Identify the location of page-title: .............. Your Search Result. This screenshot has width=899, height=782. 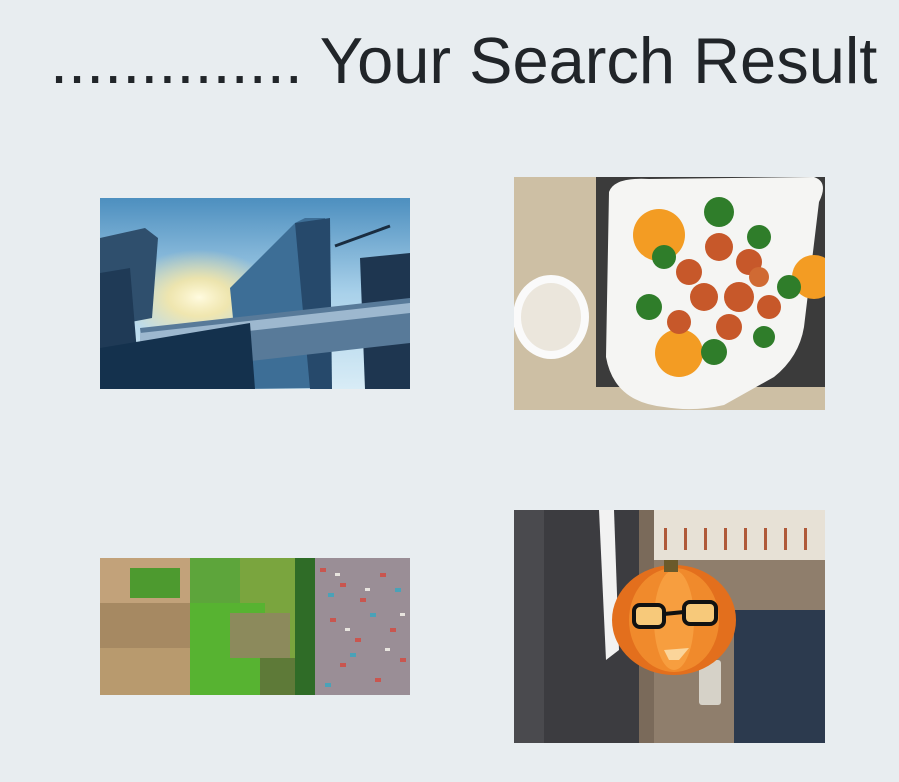
(464, 60).